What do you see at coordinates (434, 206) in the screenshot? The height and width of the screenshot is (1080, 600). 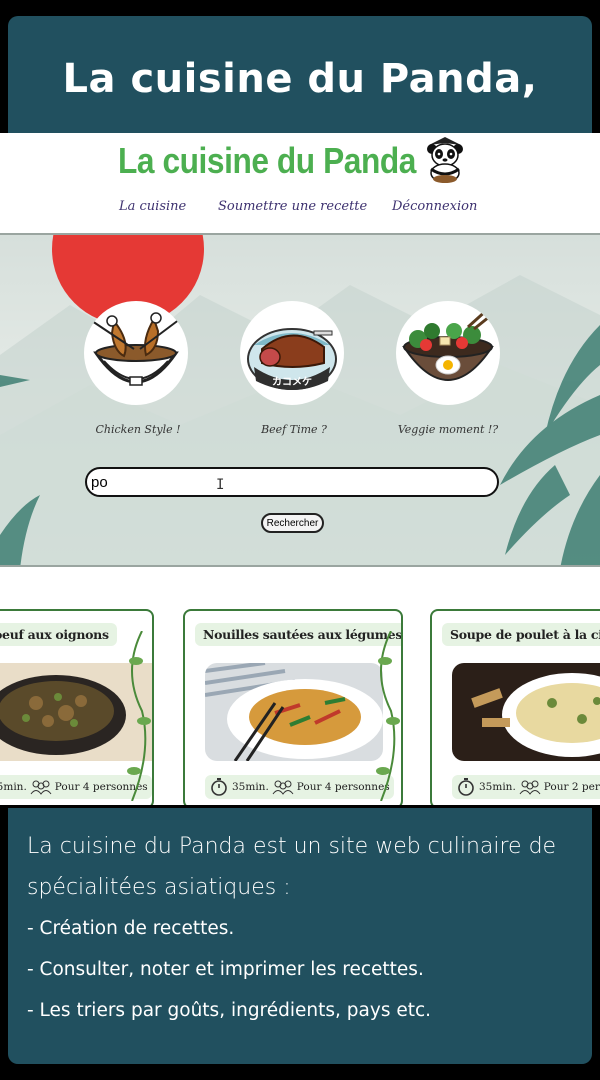 I see `nav-deconnexion: Déconnexion` at bounding box center [434, 206].